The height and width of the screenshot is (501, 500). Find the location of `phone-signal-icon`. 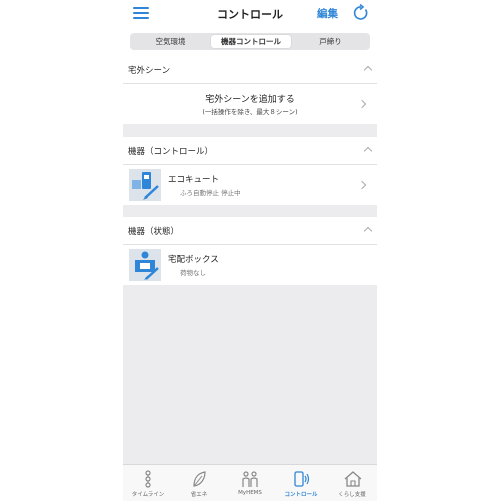

phone-signal-icon is located at coordinates (302, 479).